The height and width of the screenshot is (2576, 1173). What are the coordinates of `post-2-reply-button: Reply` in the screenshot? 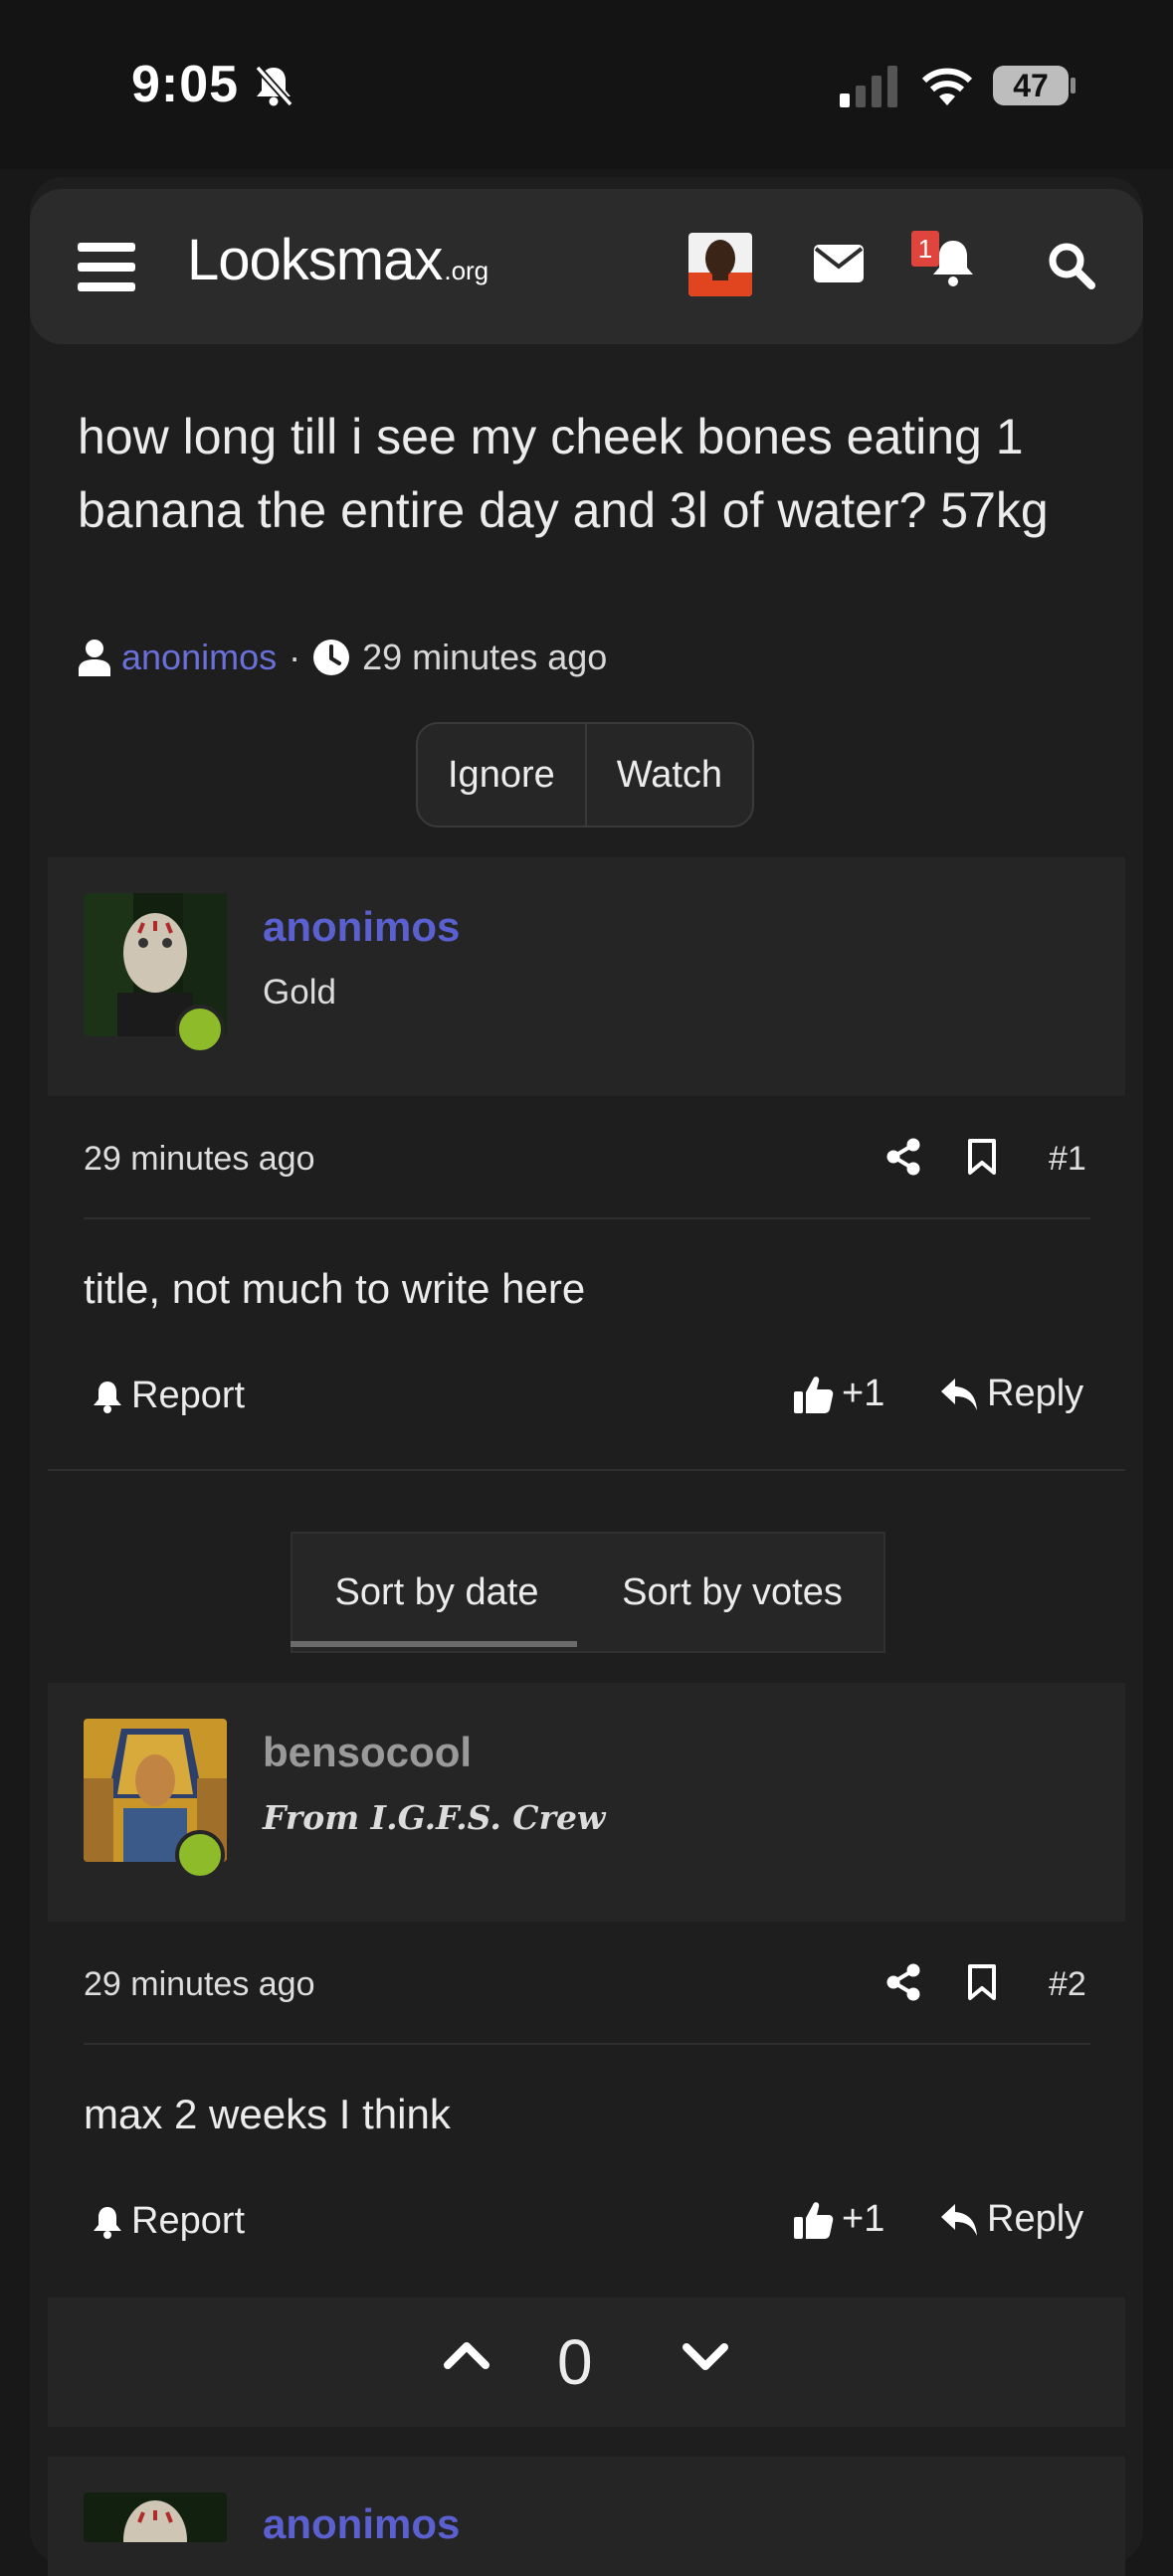 It's located at (1011, 2219).